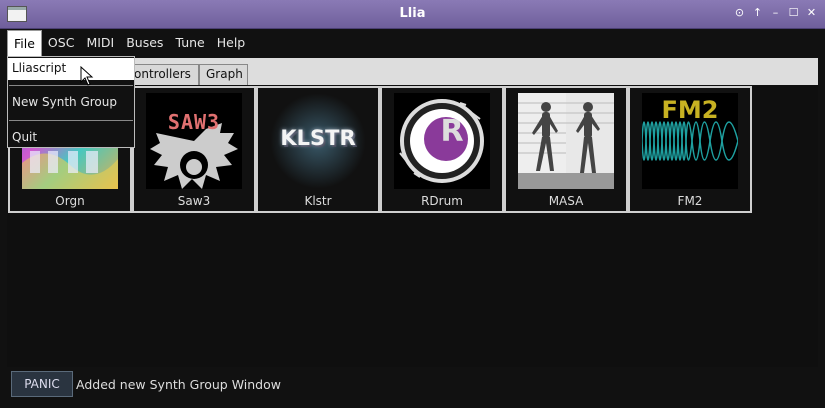 This screenshot has width=825, height=408. I want to click on maximize-icon: ☐, so click(793, 12).